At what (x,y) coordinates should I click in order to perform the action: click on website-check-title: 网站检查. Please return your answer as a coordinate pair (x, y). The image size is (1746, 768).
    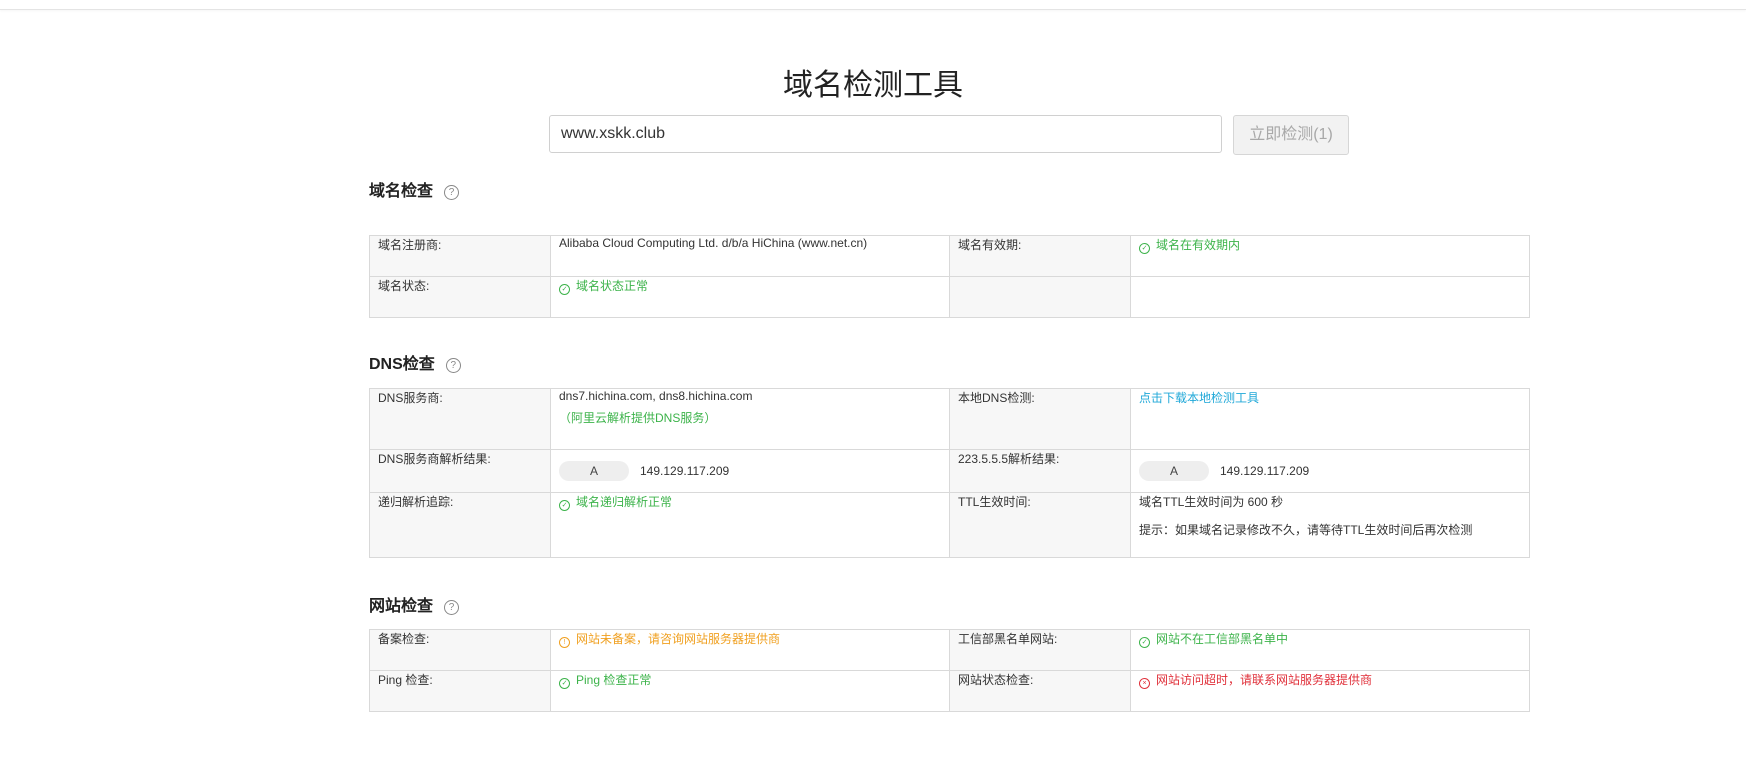
    Looking at the image, I should click on (401, 606).